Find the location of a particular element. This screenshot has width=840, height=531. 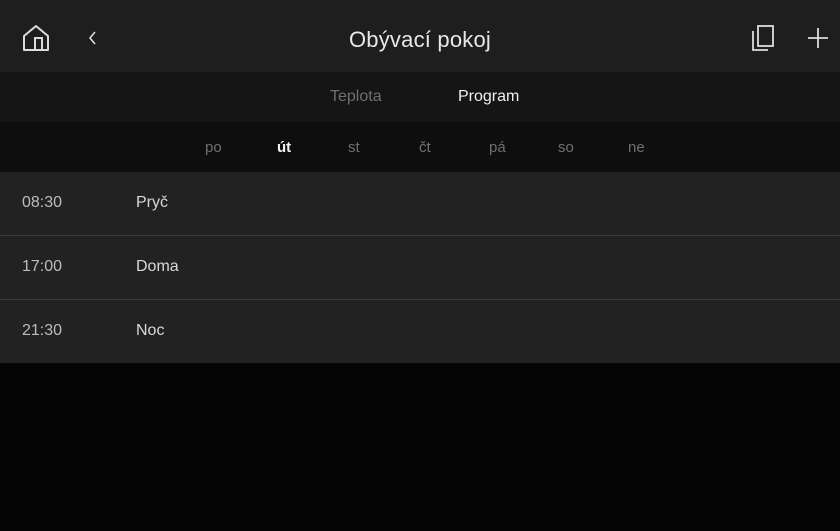

copy-button is located at coordinates (763, 38).